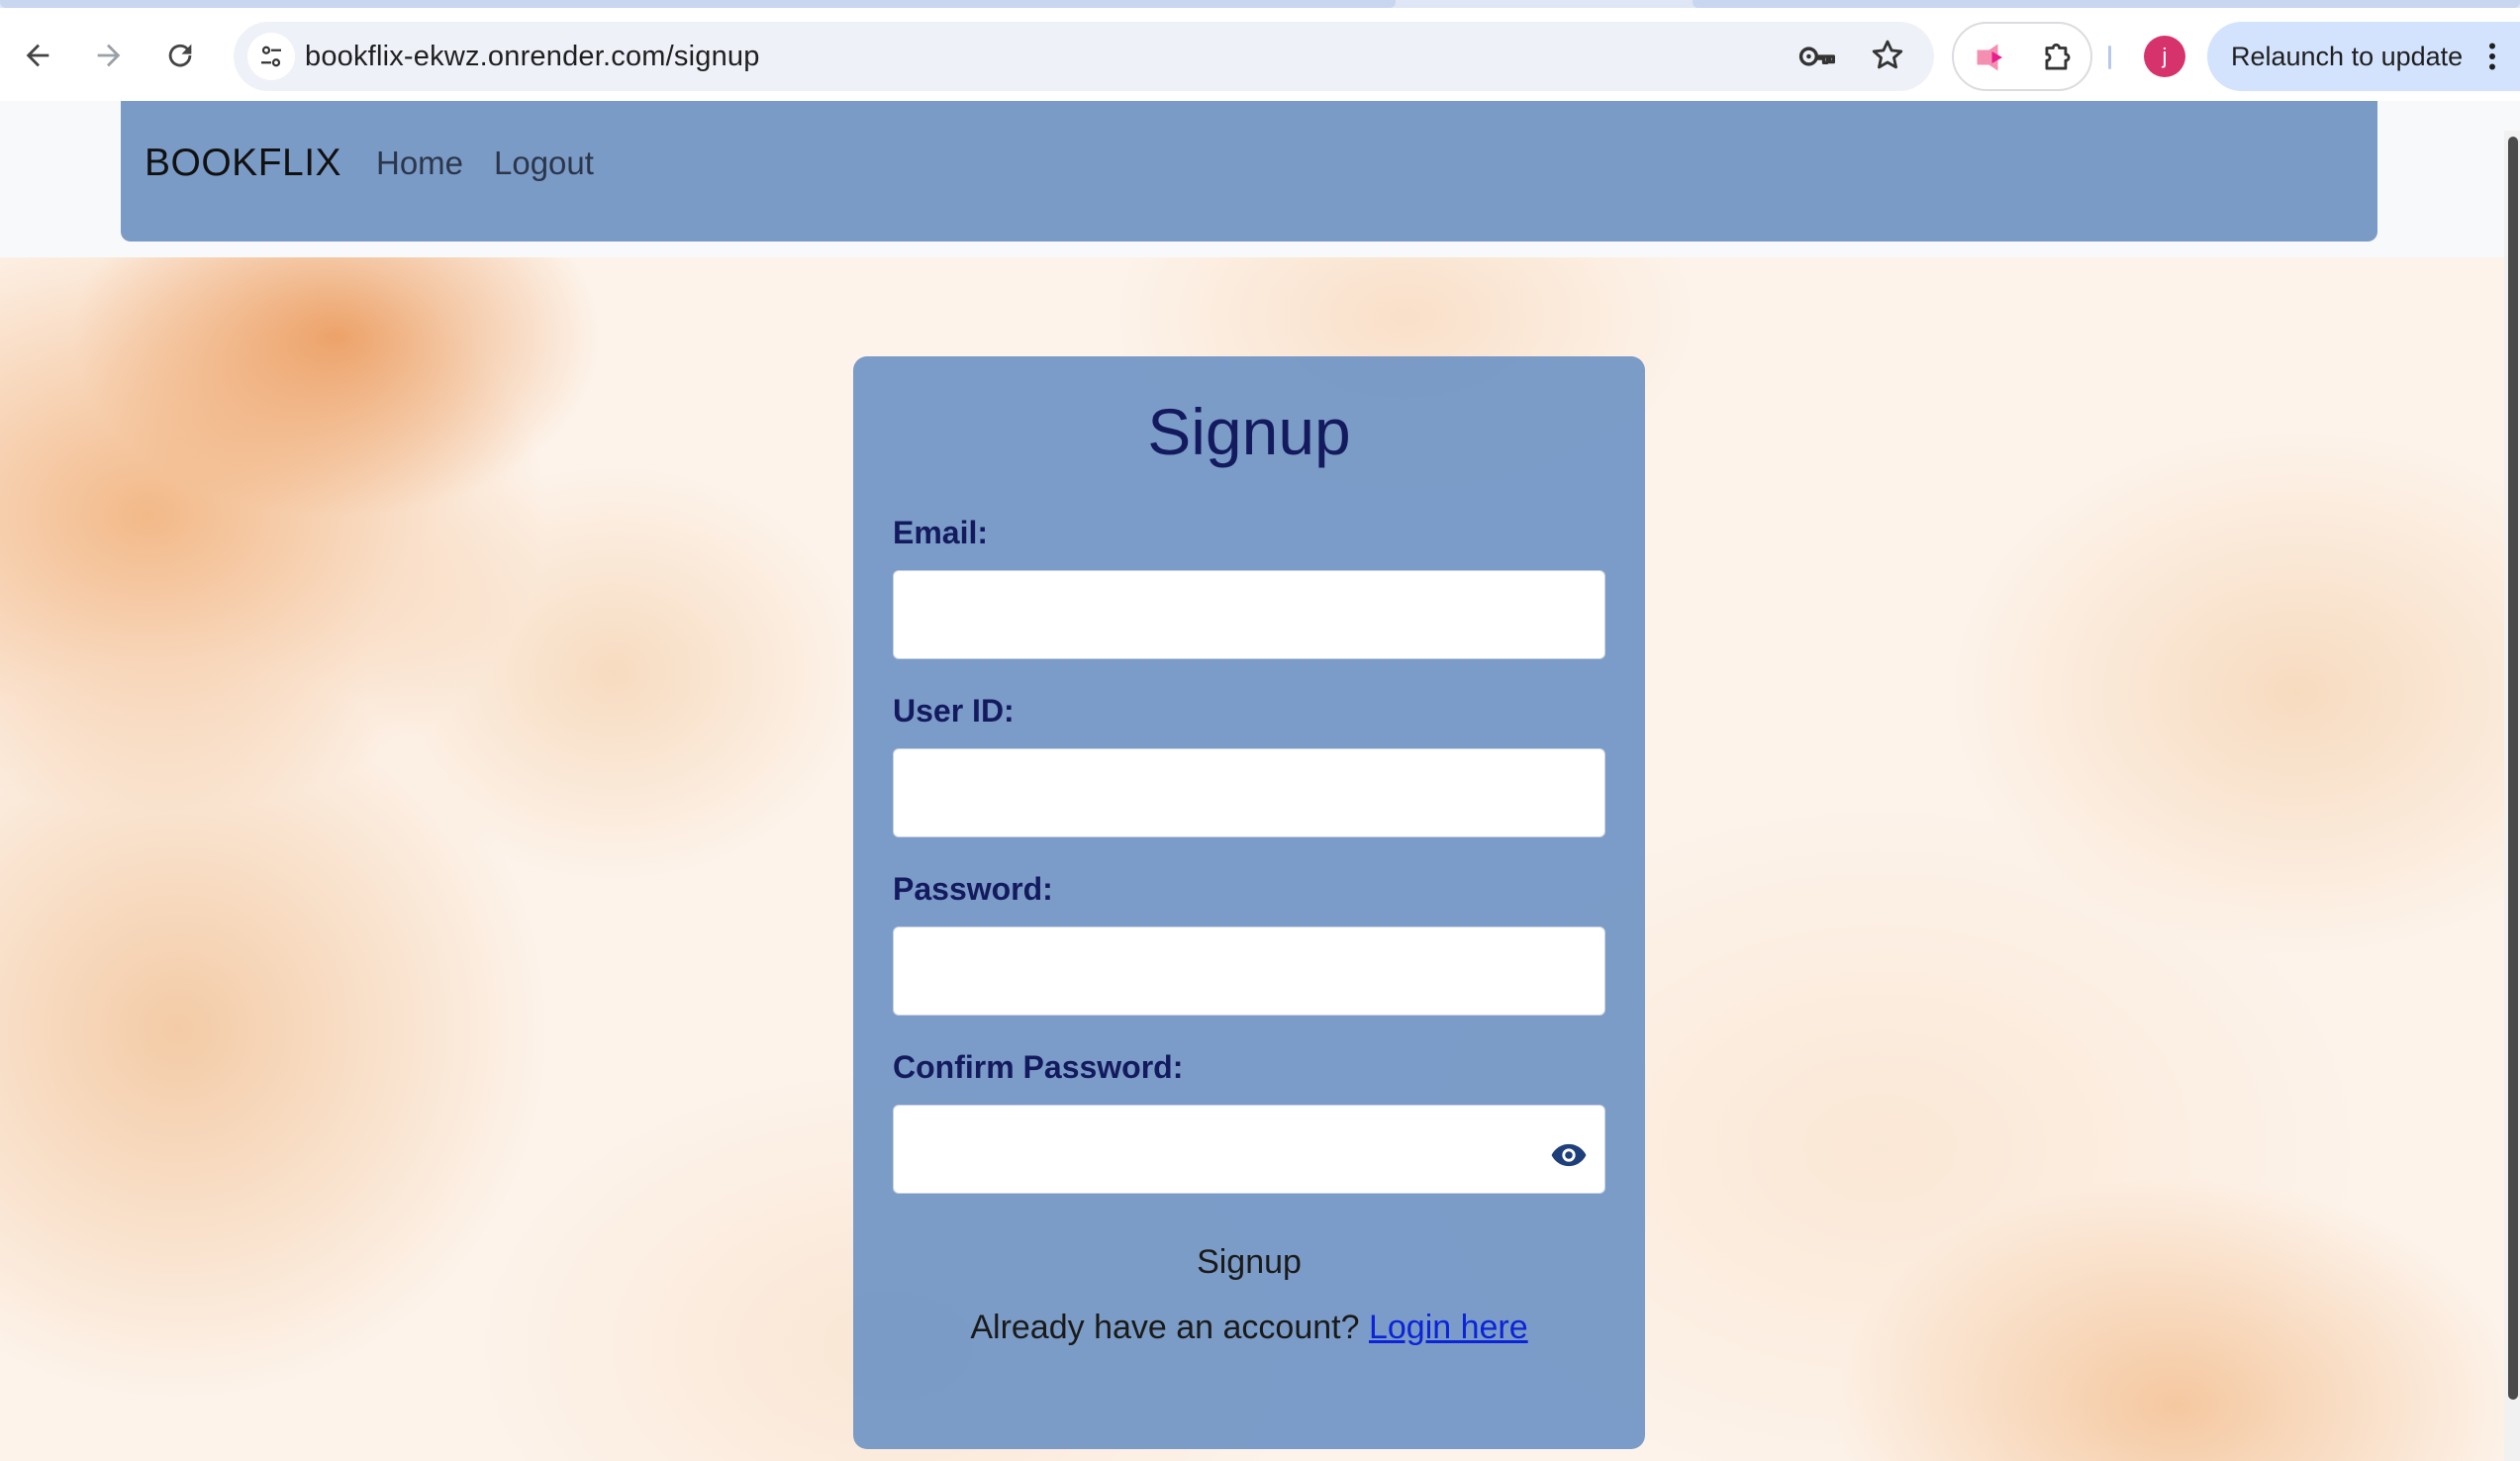 The image size is (2520, 1461). I want to click on back-button, so click(37, 56).